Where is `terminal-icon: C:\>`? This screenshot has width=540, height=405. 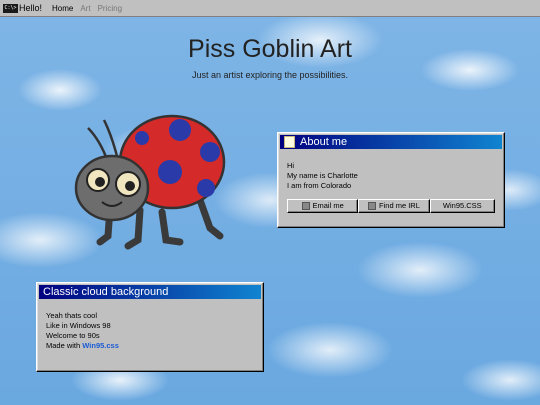 terminal-icon: C:\> is located at coordinates (10, 8).